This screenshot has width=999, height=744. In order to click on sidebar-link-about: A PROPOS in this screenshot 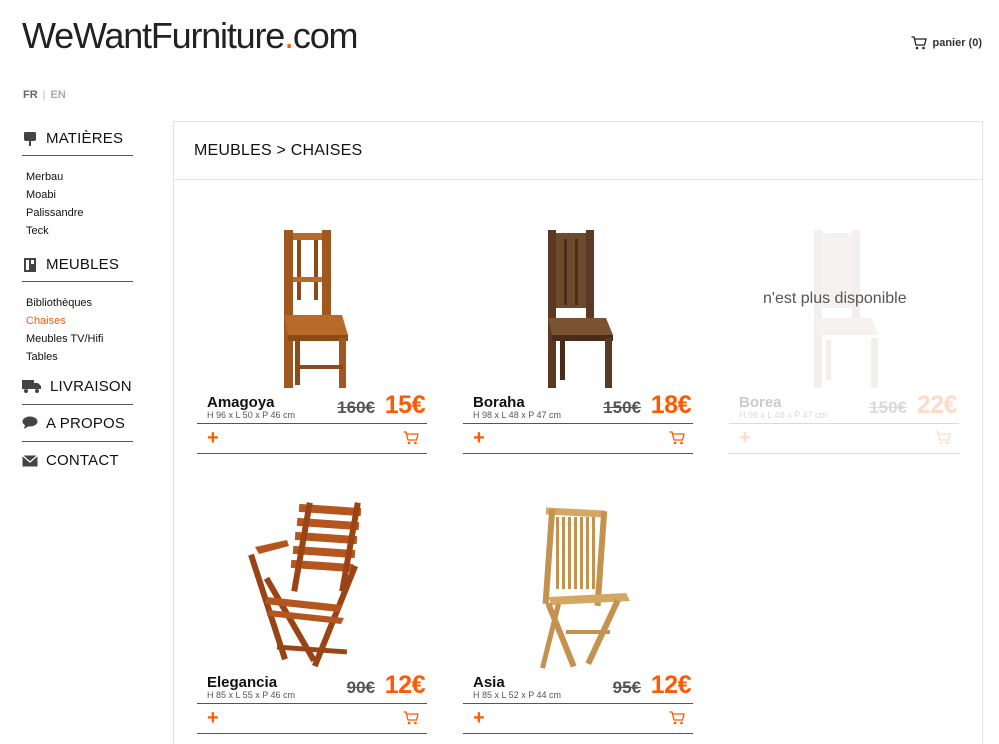, I will do `click(77, 423)`.